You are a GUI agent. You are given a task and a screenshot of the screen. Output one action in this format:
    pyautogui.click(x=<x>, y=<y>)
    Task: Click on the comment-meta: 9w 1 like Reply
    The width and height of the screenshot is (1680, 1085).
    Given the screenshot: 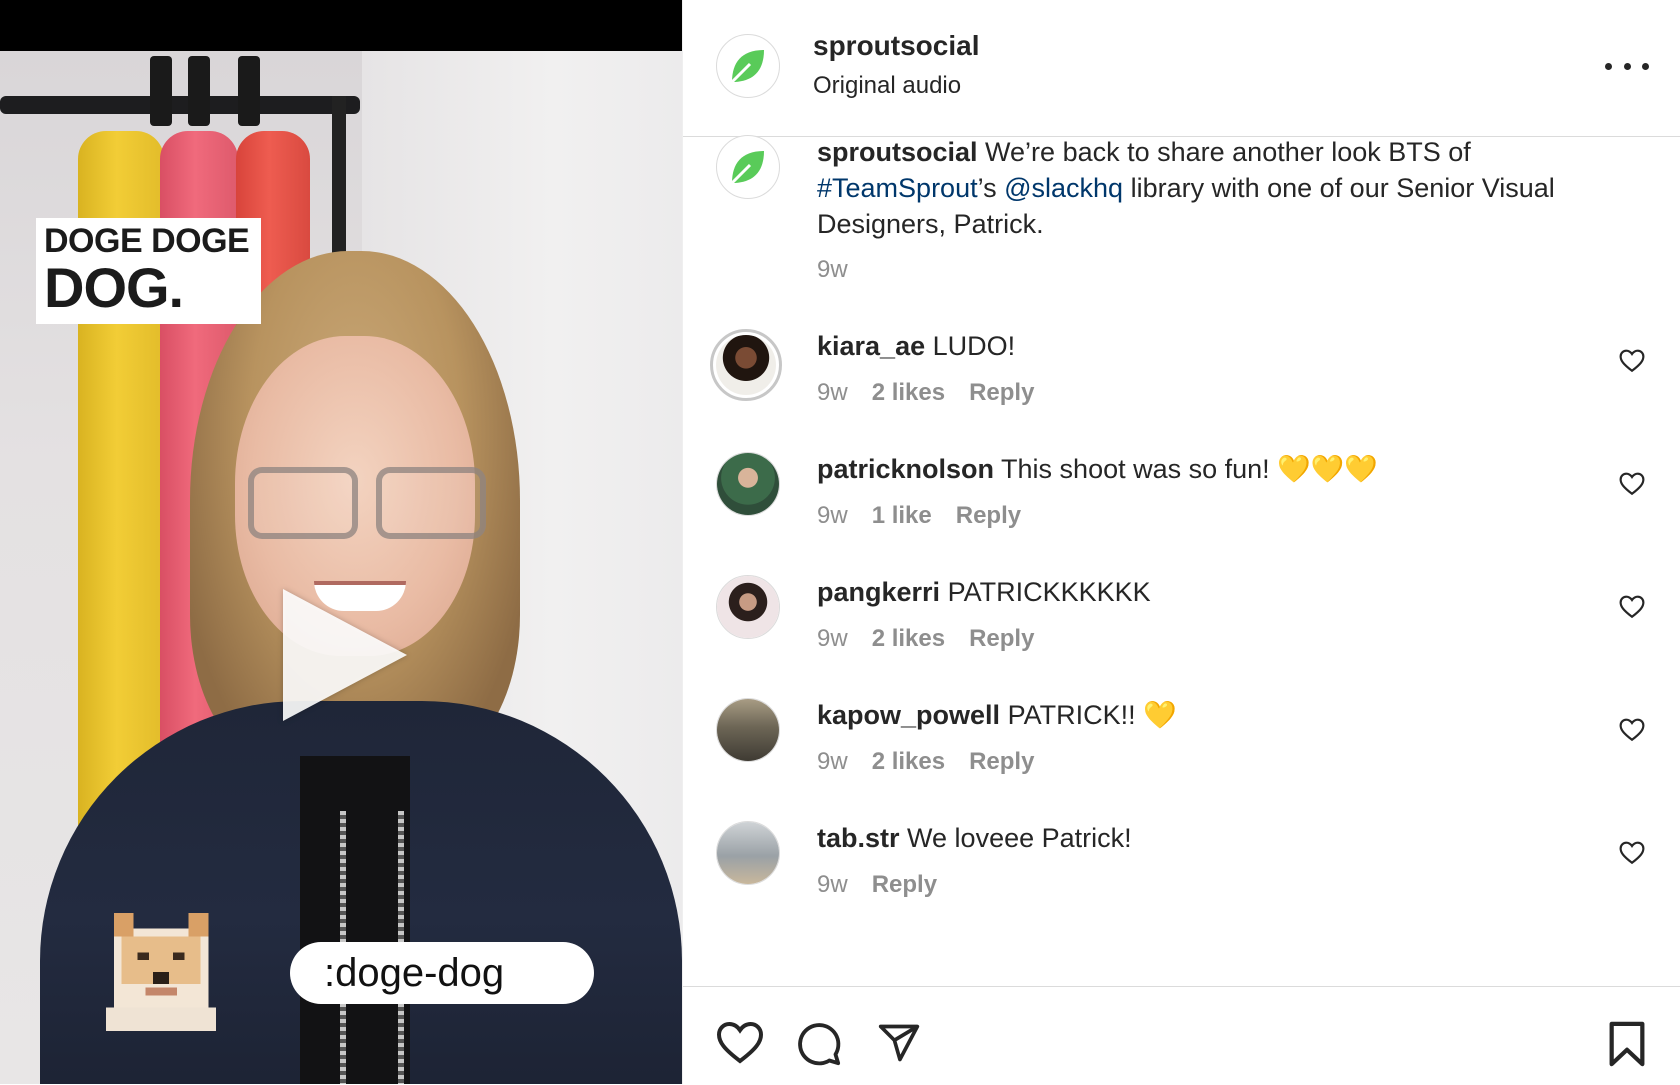 What is the action you would take?
    pyautogui.click(x=919, y=516)
    